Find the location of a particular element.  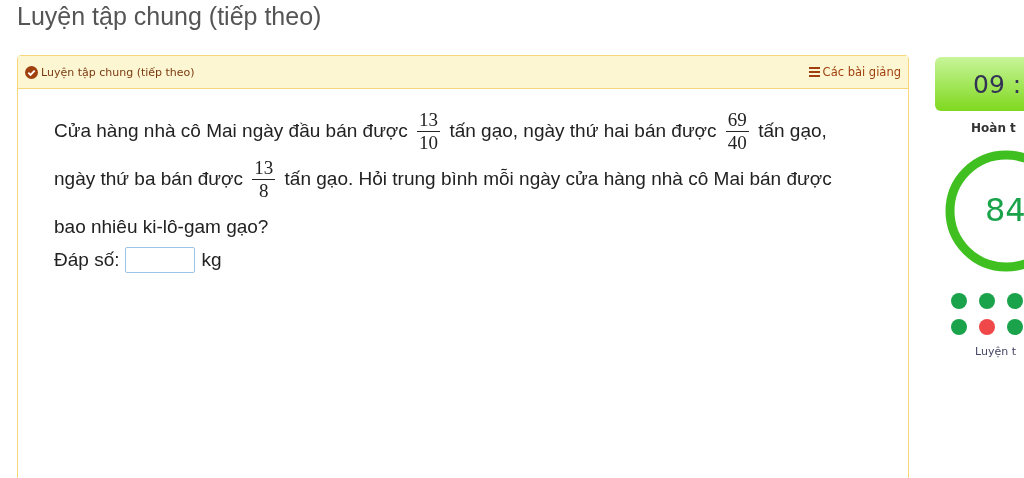

problem-word: gạo? is located at coordinates (247, 226).